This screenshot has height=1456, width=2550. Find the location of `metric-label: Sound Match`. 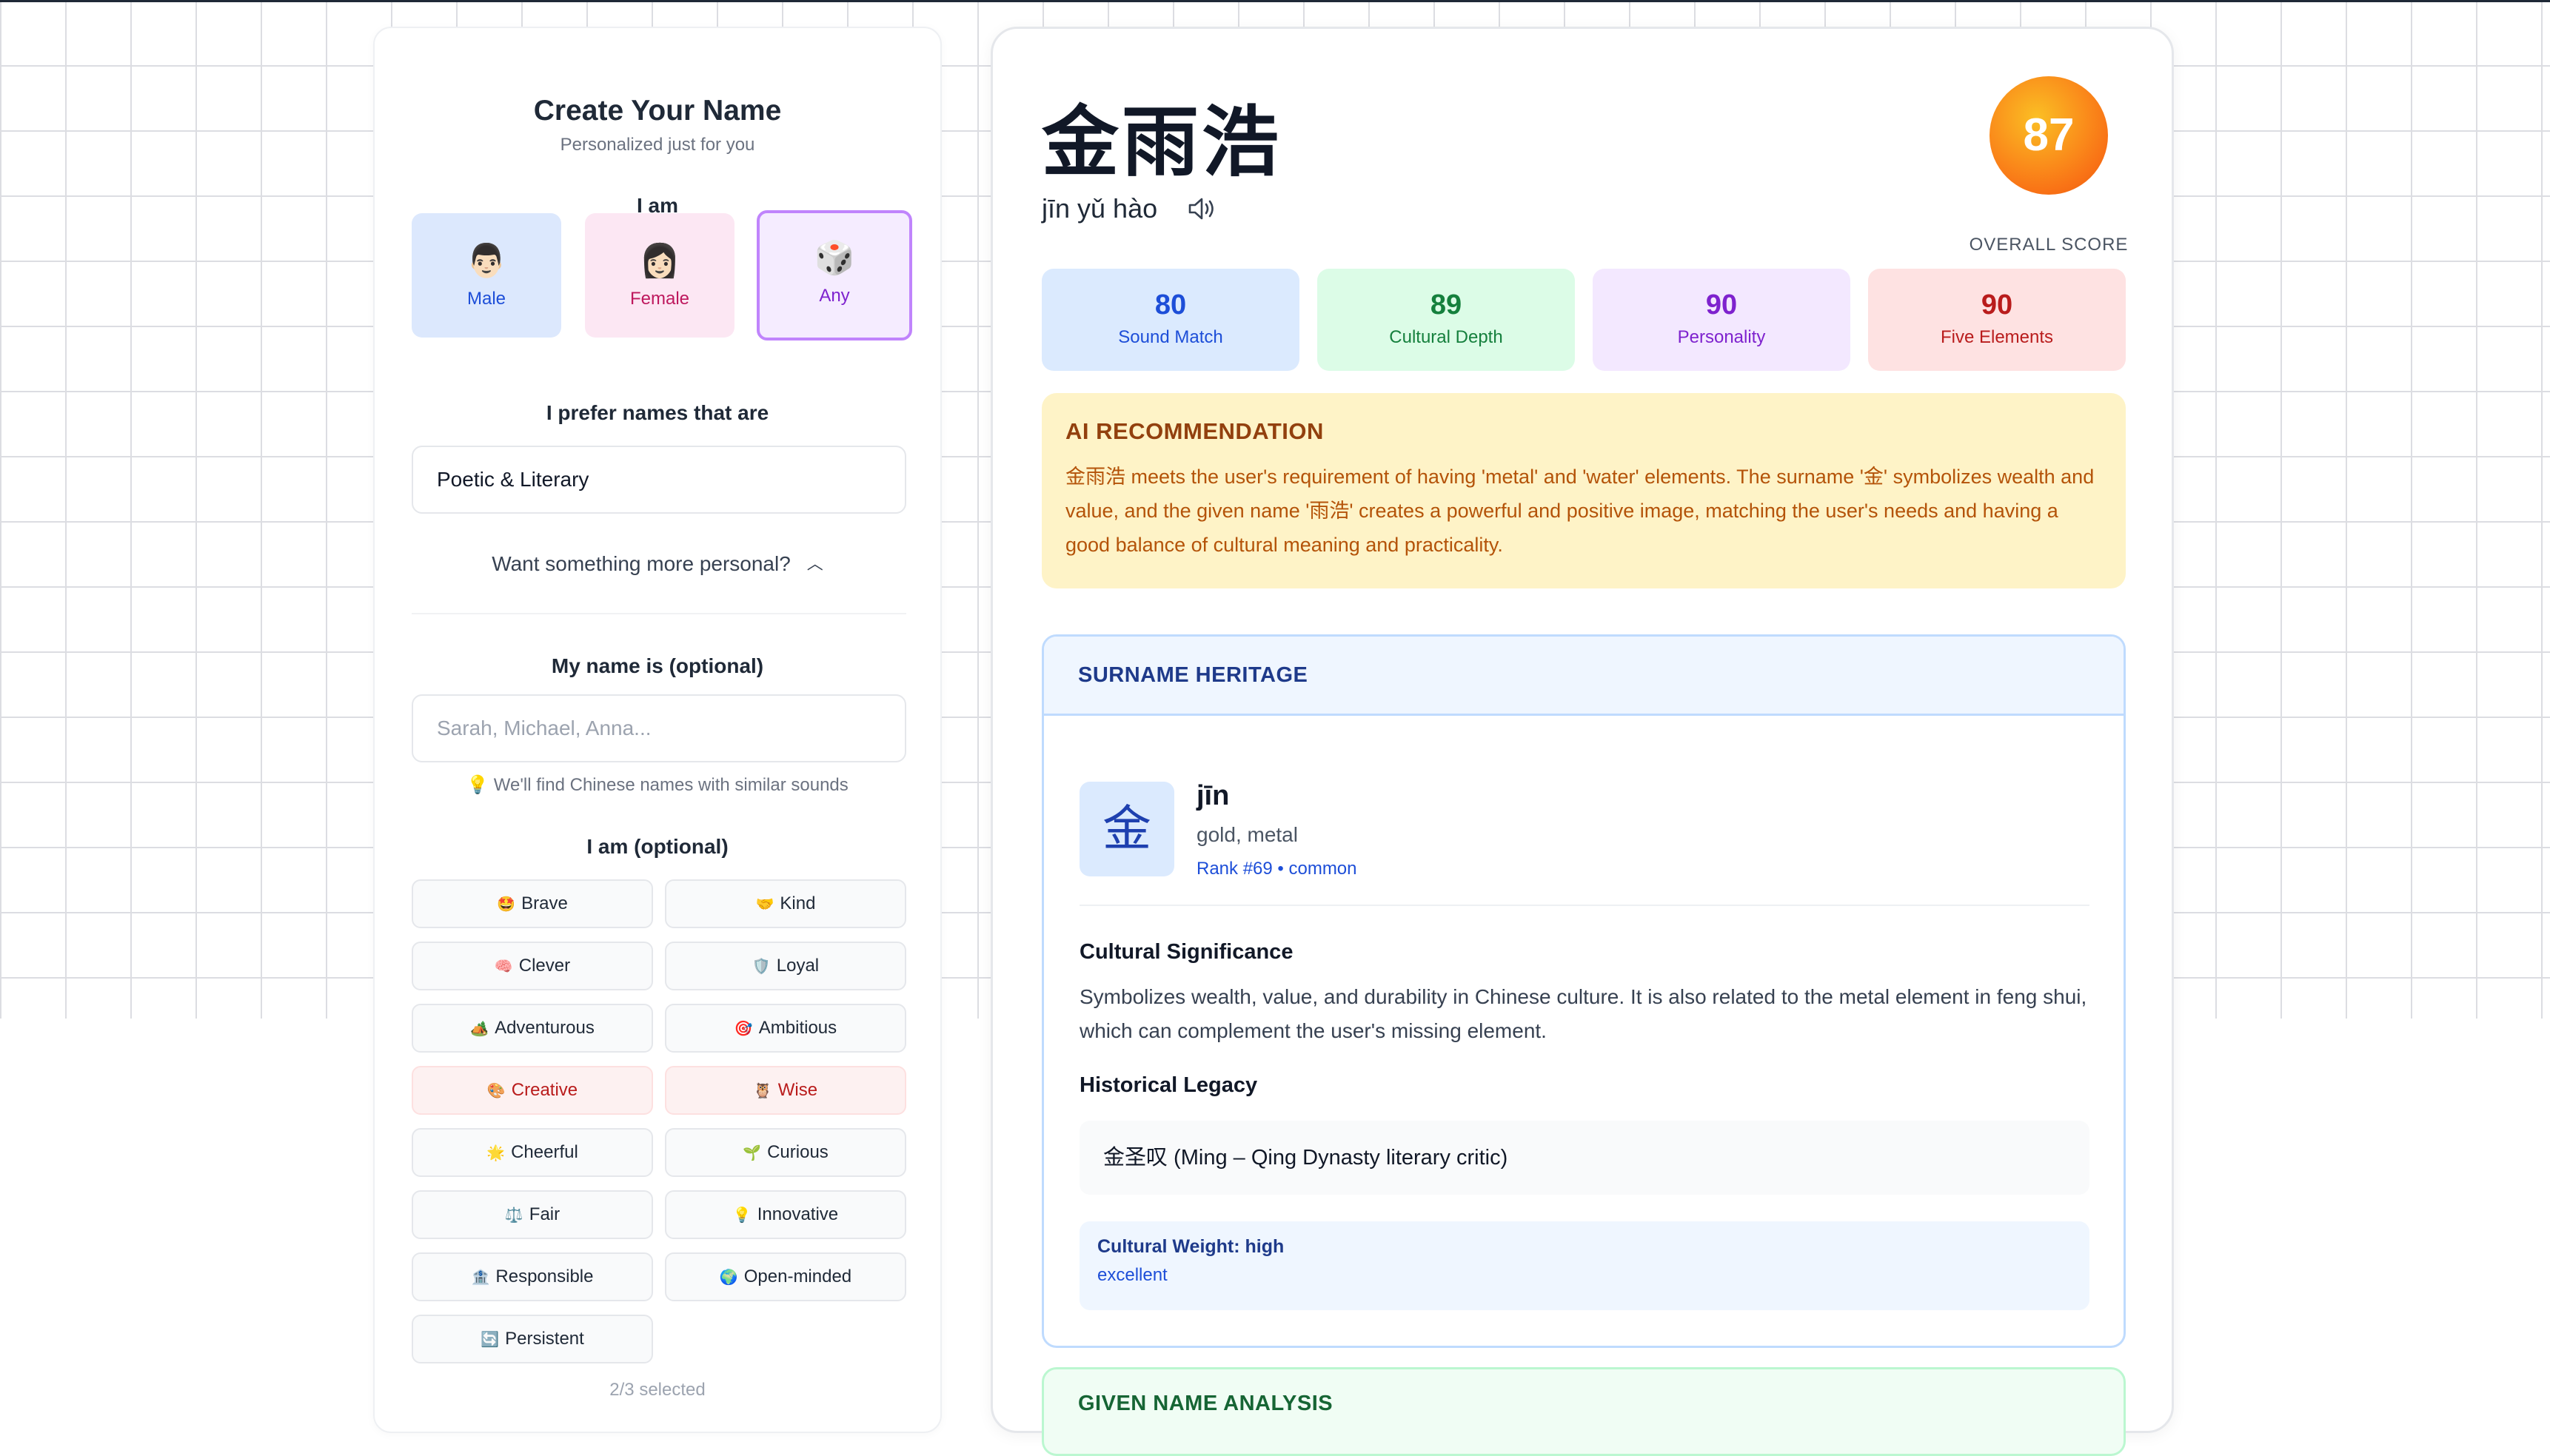

metric-label: Sound Match is located at coordinates (1170, 337).